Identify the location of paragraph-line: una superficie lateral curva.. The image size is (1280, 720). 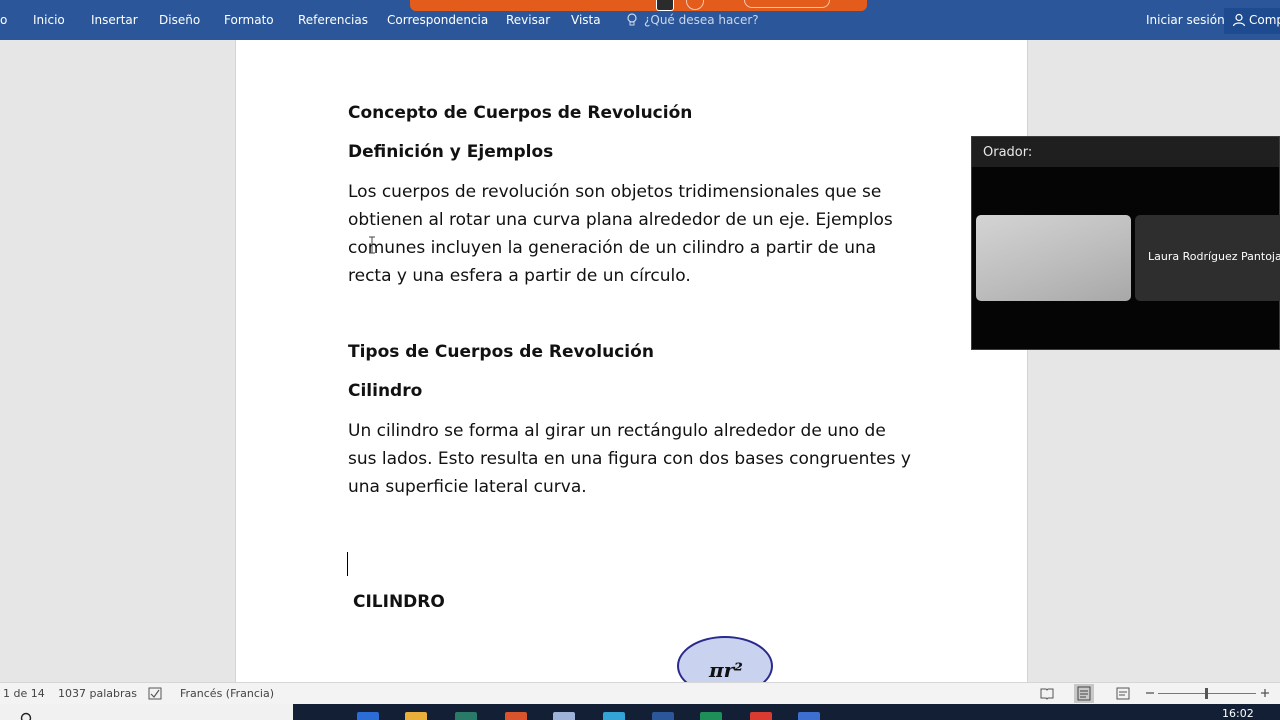
(467, 487).